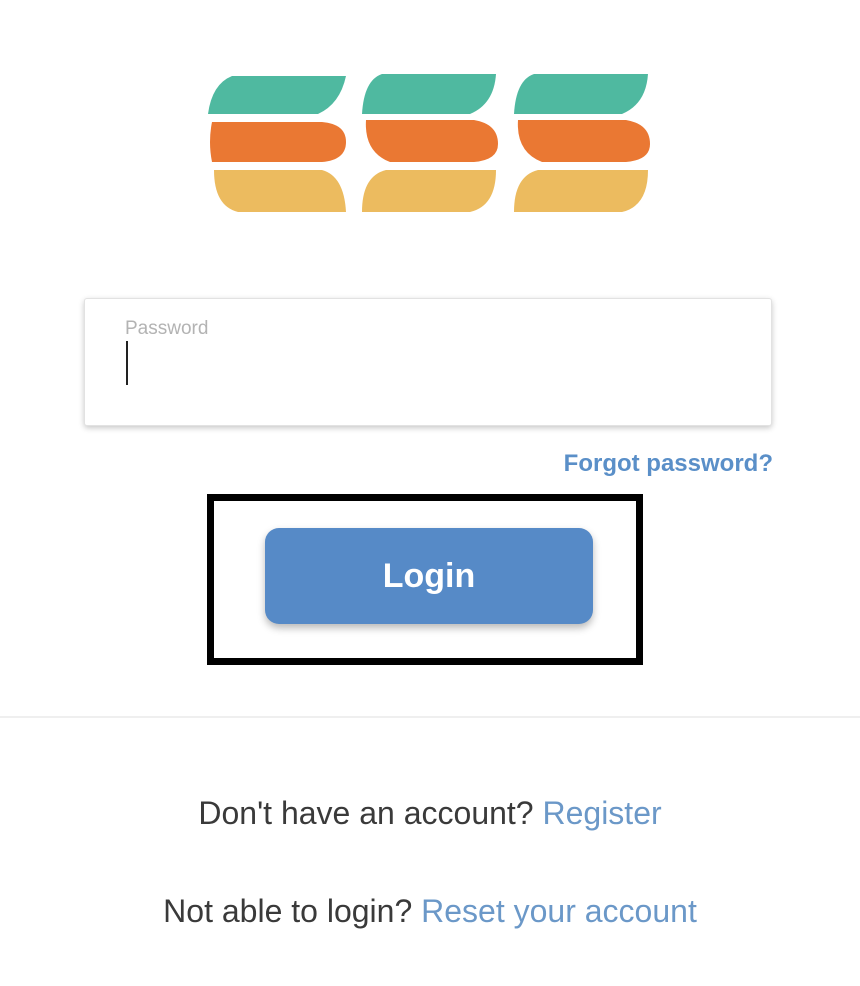 This screenshot has height=986, width=860. I want to click on forgot-password-link: Forgot password?, so click(668, 464).